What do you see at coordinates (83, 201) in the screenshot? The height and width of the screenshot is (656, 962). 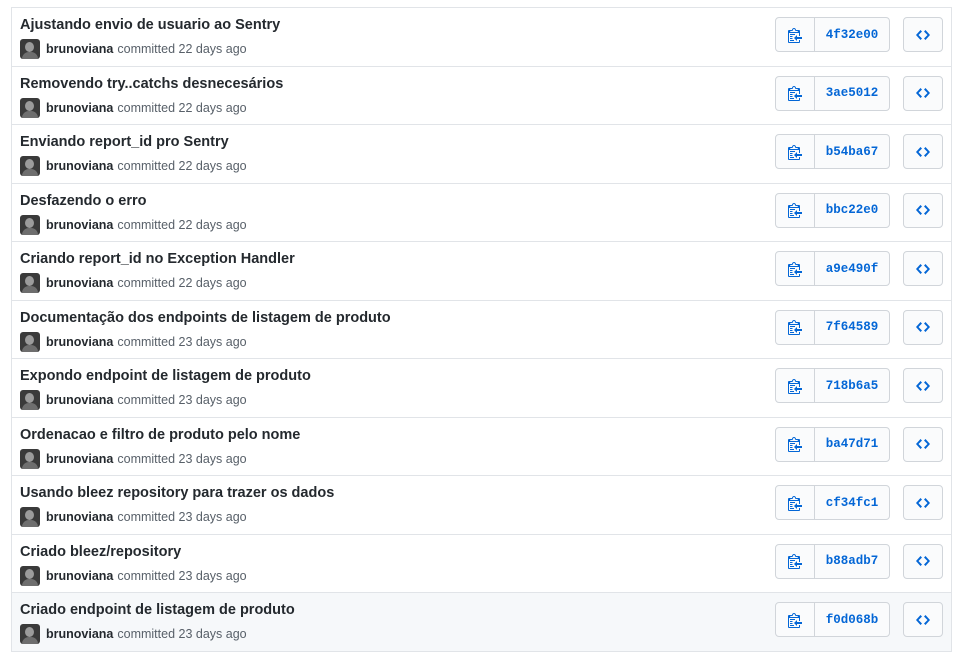 I see `commit-message-link: Desfazendo o erro` at bounding box center [83, 201].